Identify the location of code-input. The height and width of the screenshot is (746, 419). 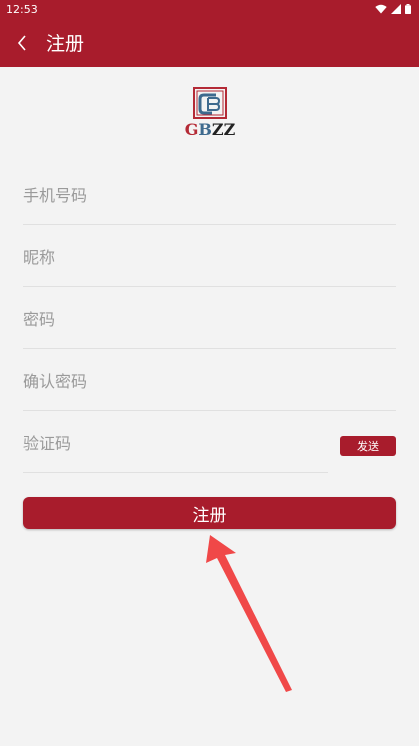
(175, 443).